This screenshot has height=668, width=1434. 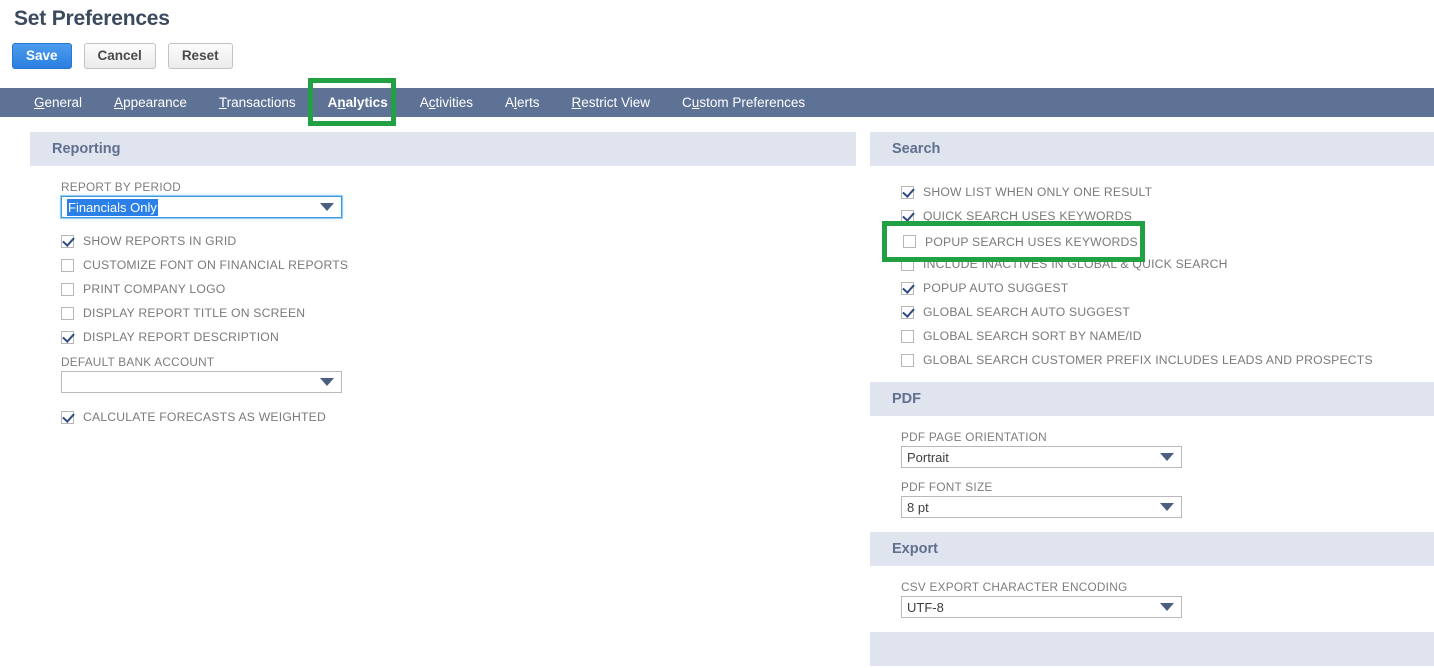 I want to click on checkbox-label: DISPLAY REPORT TITLE ON SCREEN, so click(x=194, y=313).